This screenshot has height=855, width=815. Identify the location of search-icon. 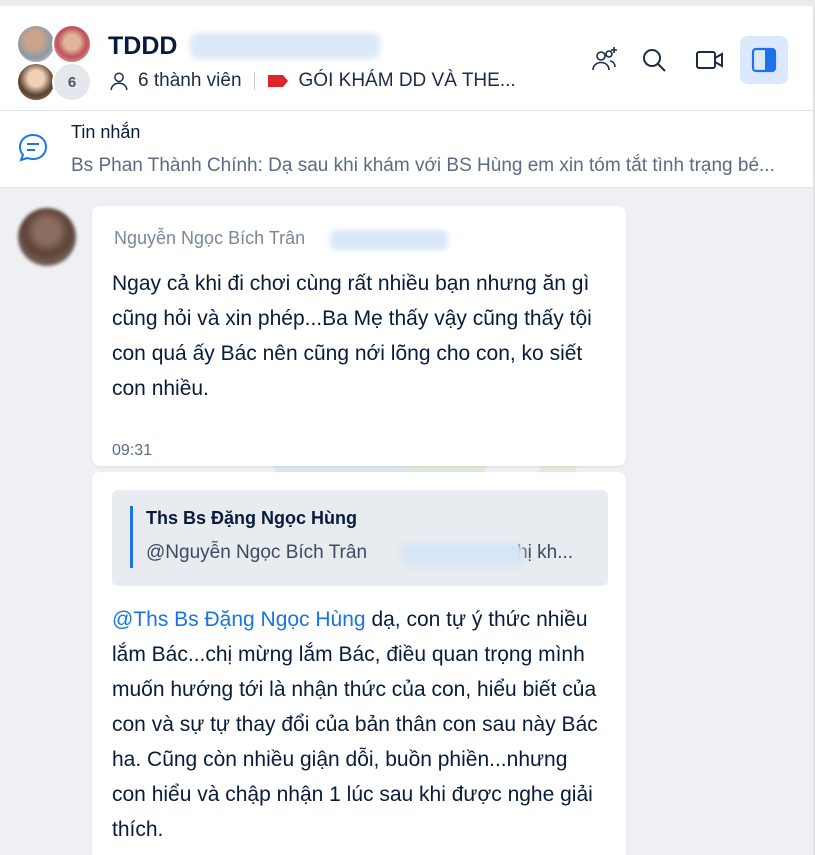
(654, 60).